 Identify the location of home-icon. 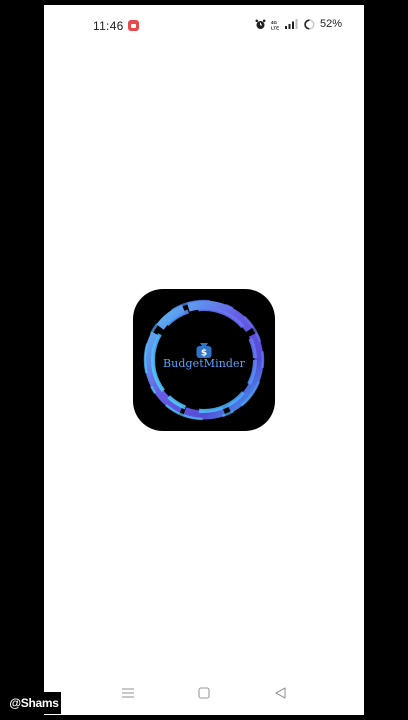
(204, 693).